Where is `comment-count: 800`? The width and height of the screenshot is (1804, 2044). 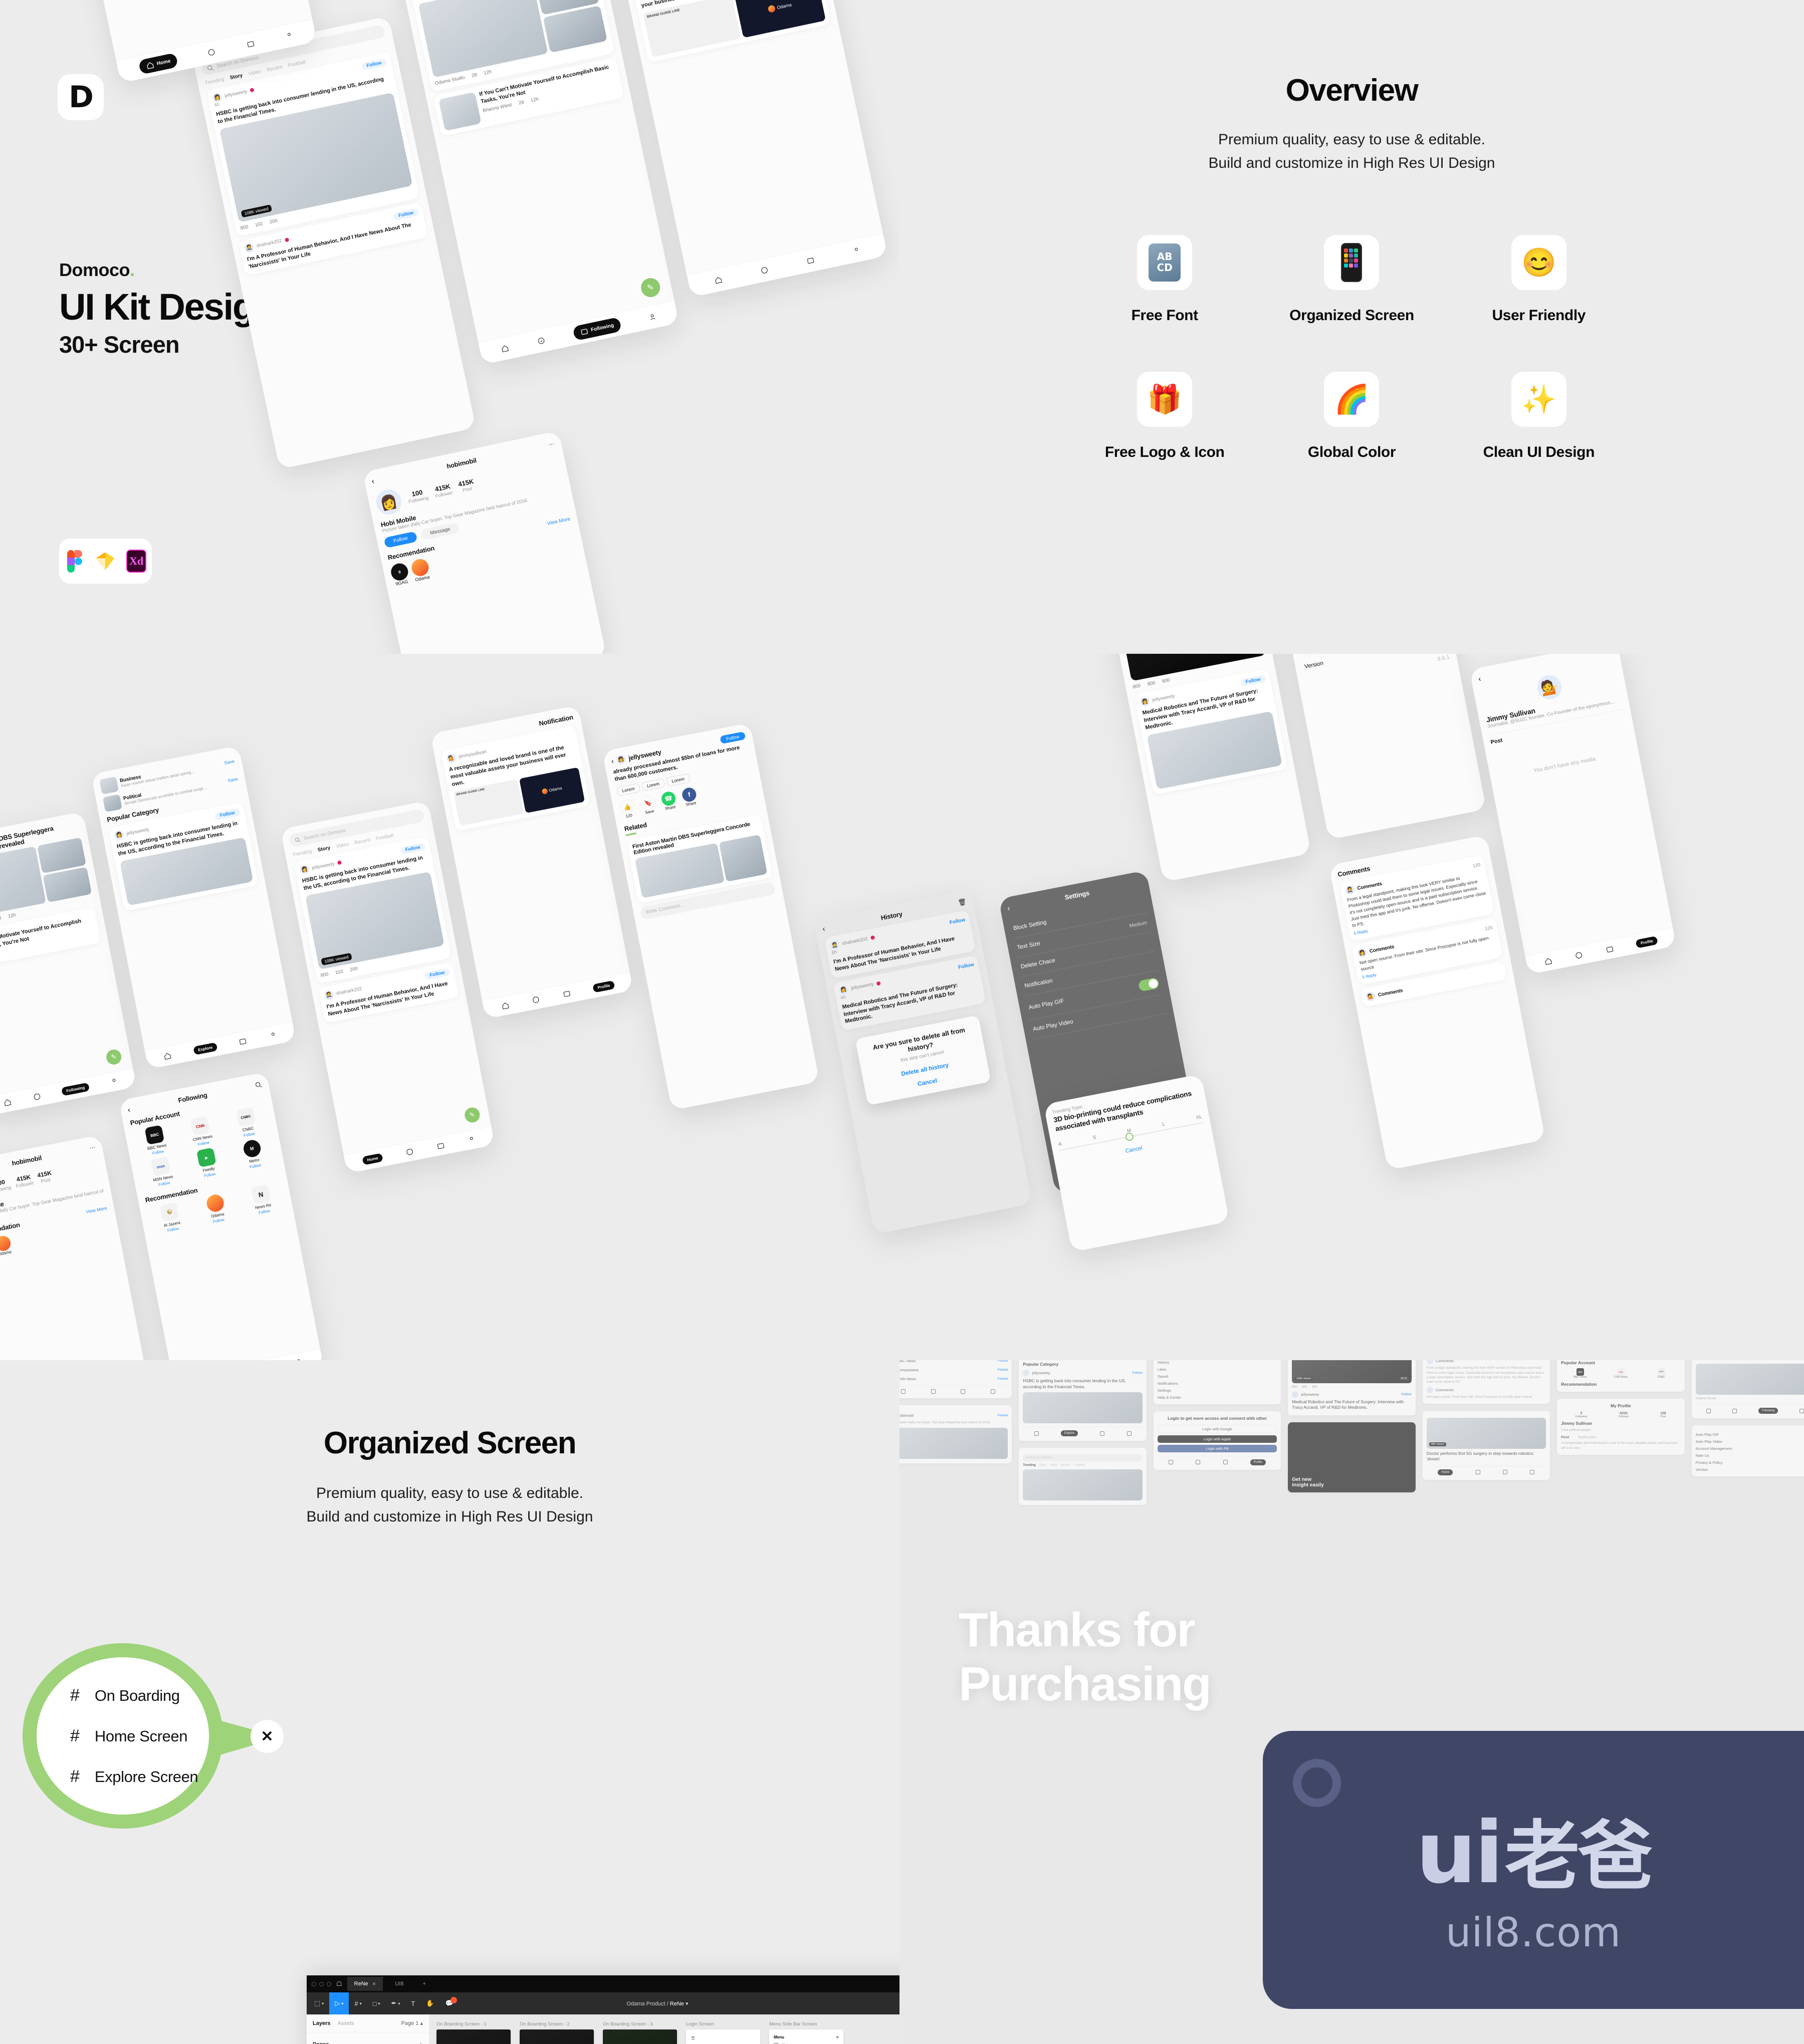
comment-count: 800 is located at coordinates (1304, 1387).